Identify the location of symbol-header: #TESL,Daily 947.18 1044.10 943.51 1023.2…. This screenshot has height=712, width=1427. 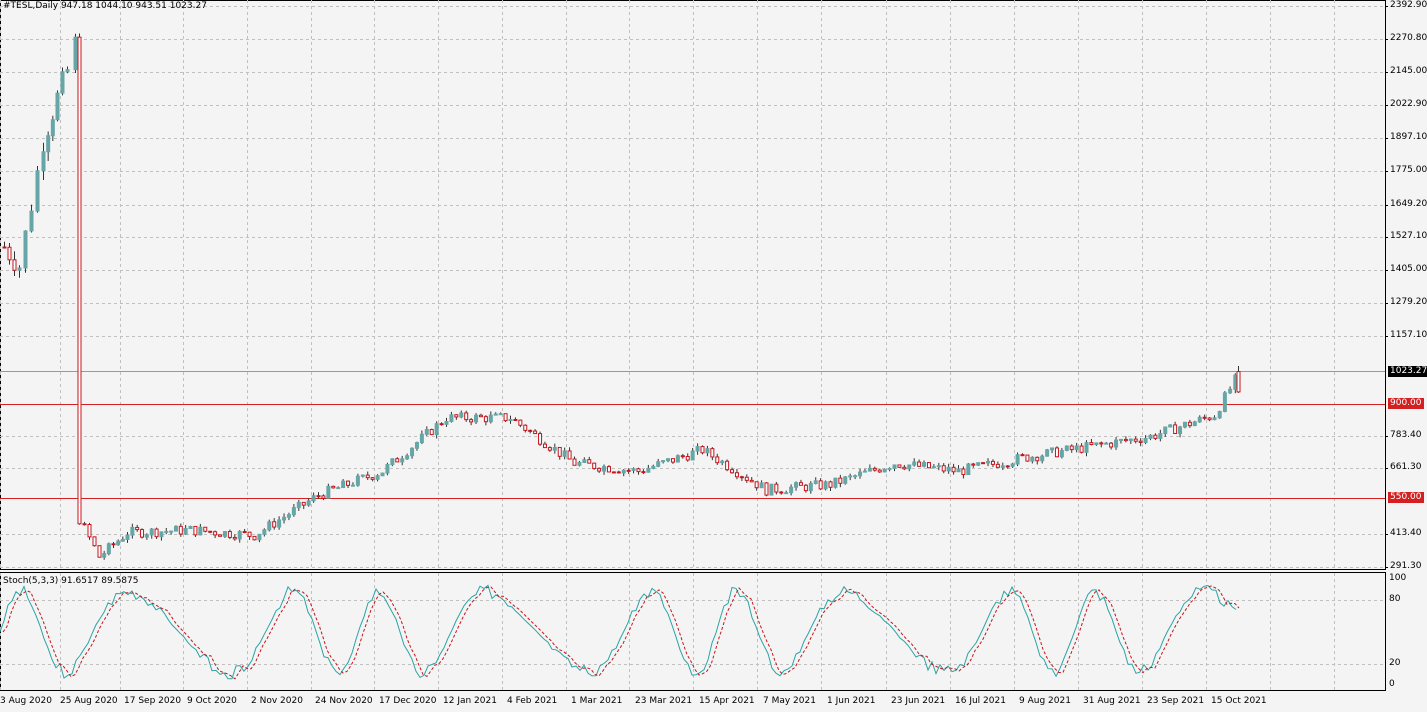
(105, 6).